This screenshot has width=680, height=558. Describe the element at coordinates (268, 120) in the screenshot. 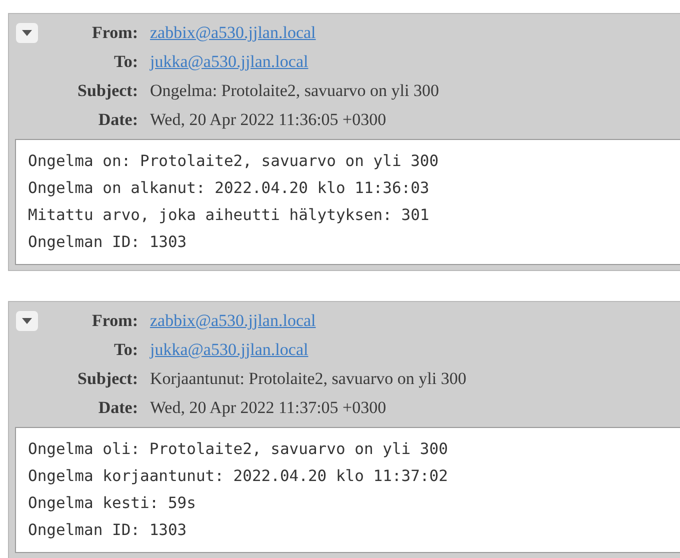

I see `header-value: Wed, 20 Apr 2022 11:36:05 +0300` at that location.